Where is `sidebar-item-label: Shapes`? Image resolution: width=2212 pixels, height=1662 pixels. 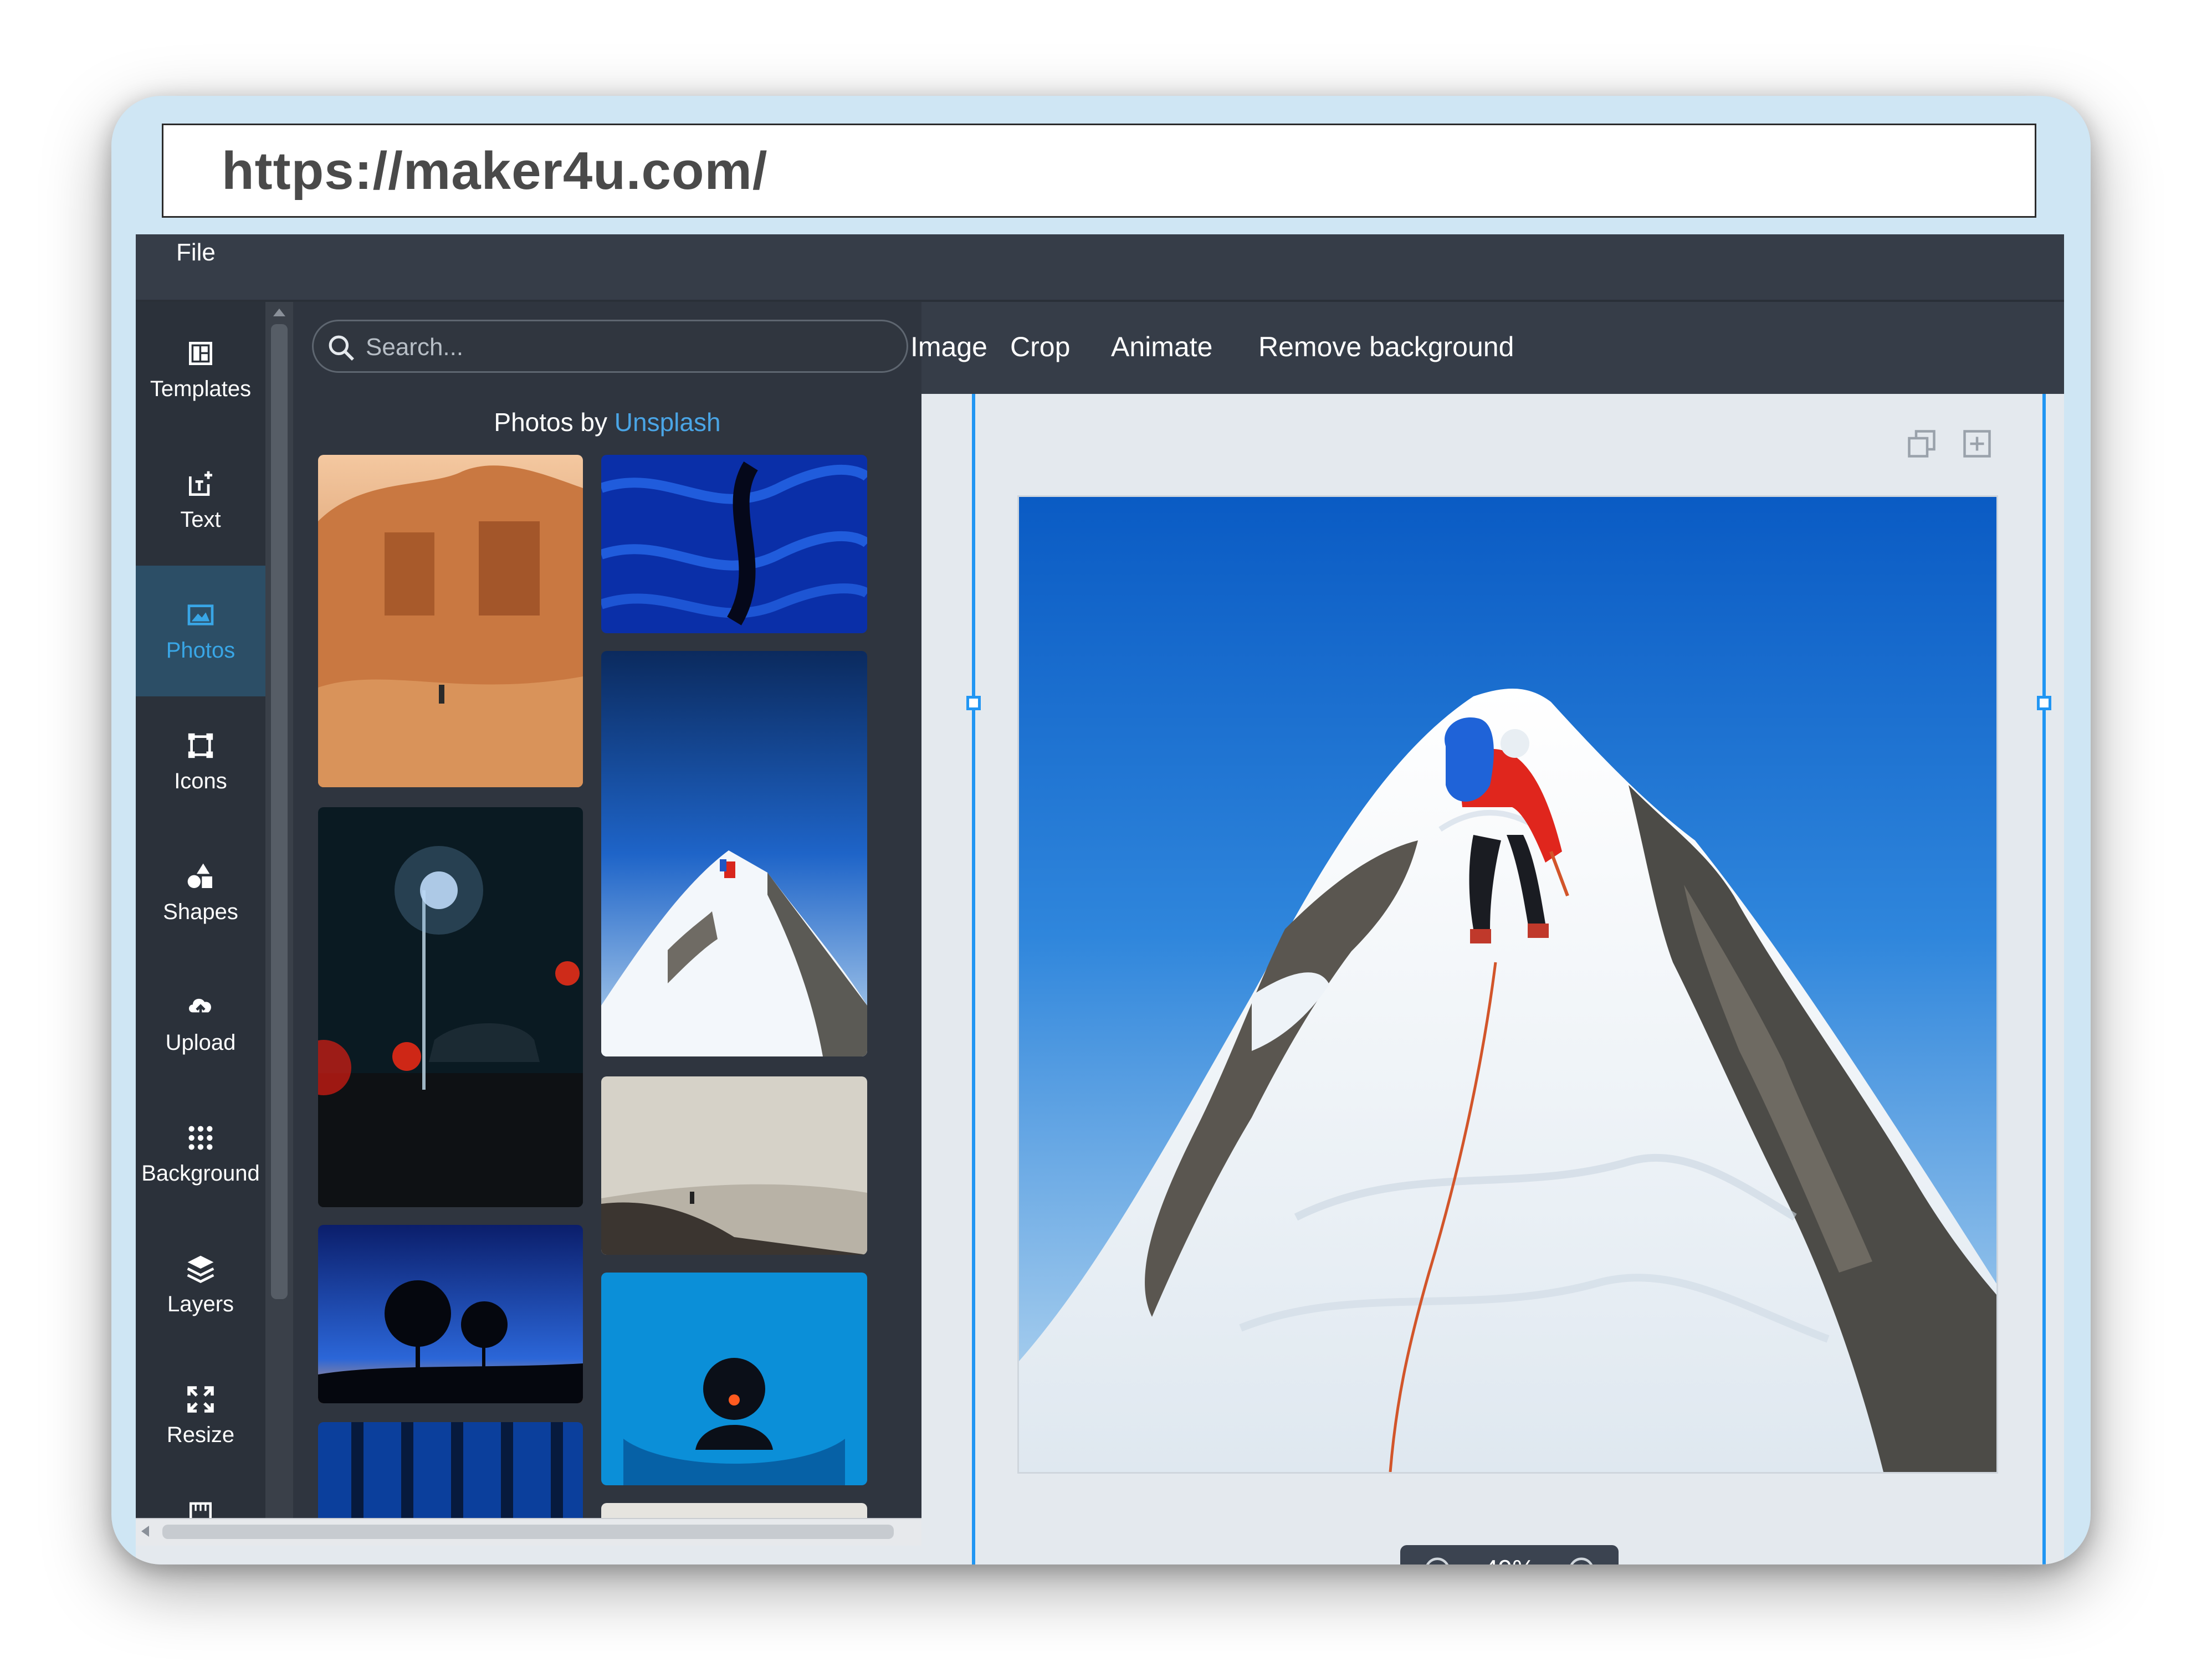
sidebar-item-label: Shapes is located at coordinates (201, 912).